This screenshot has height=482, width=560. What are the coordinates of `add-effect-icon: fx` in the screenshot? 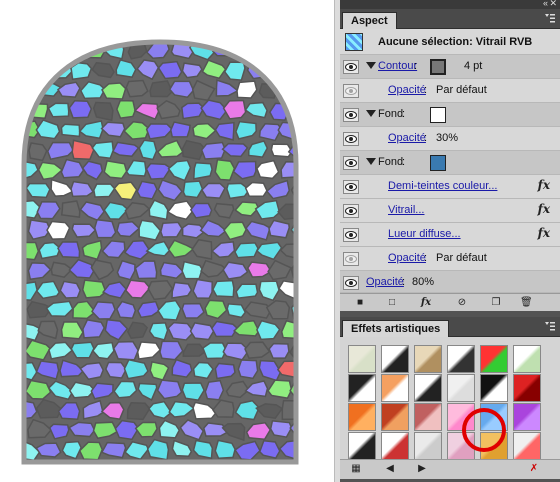 It's located at (426, 303).